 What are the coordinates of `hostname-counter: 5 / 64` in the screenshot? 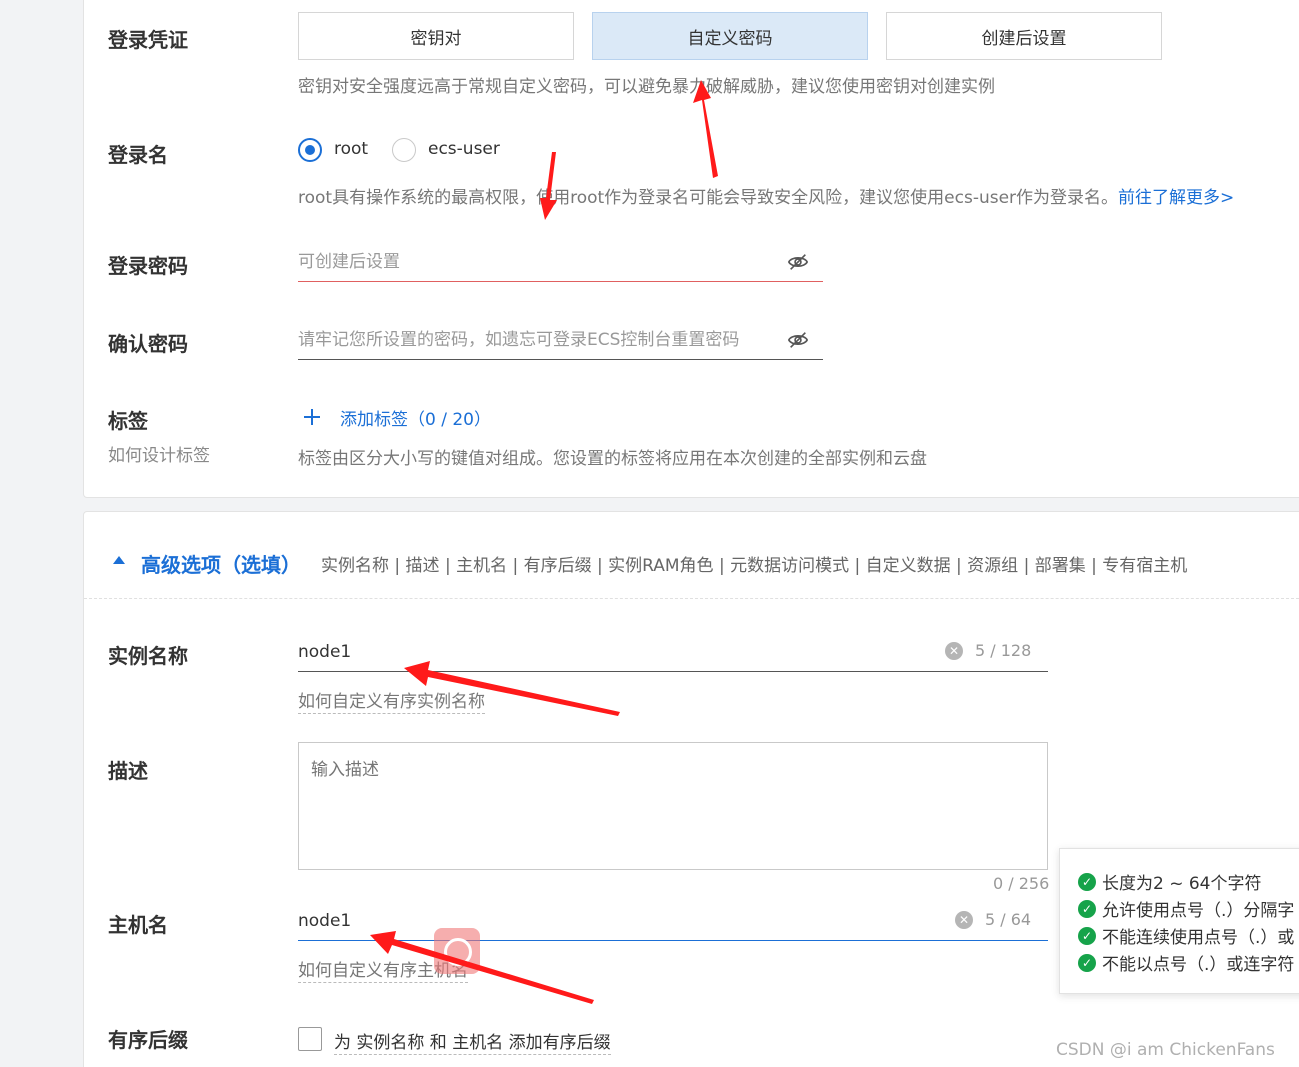 It's located at (1008, 919).